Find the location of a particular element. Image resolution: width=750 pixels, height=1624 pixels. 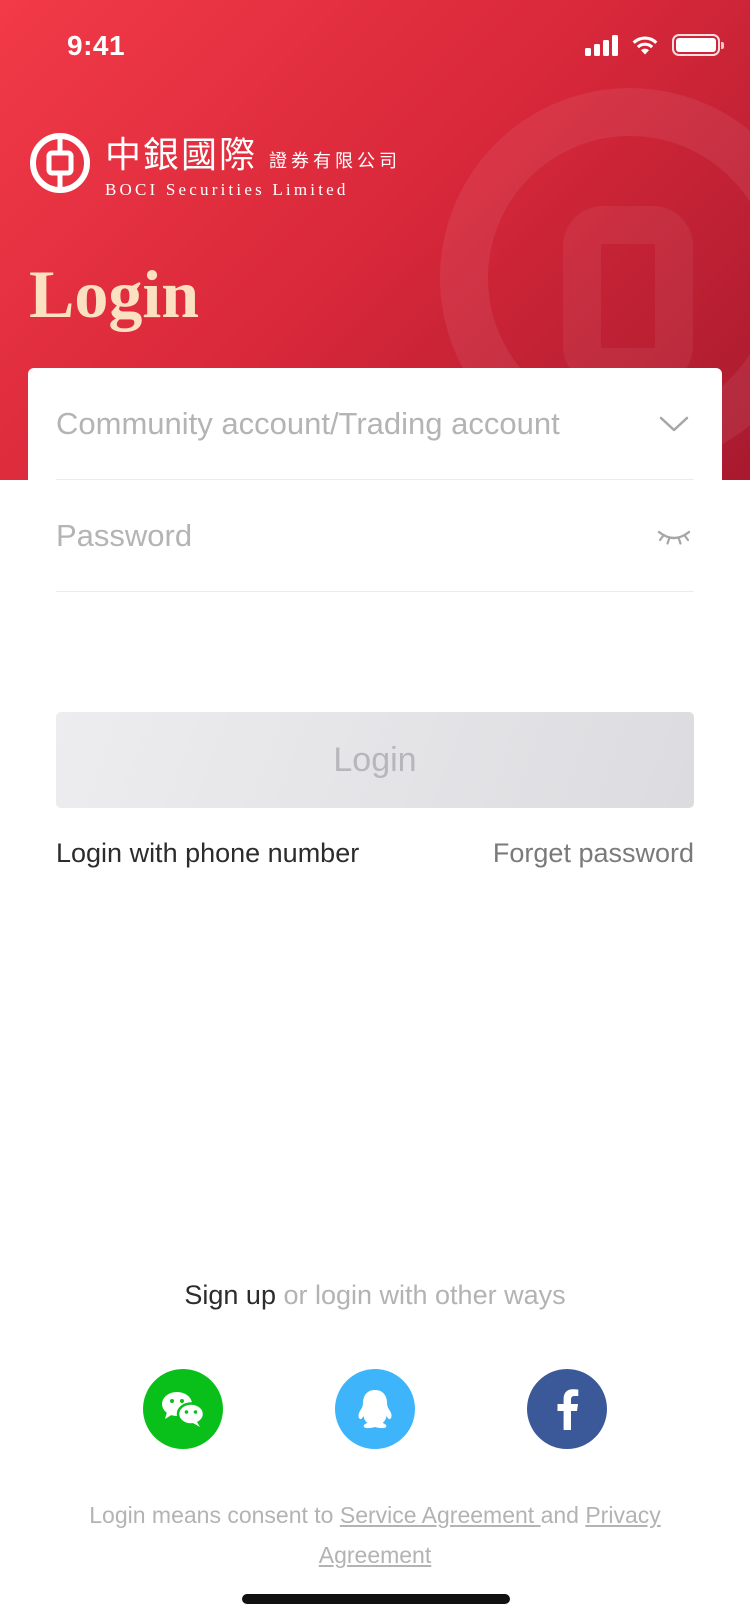

brand-logo: 中銀國際 證券有限公司 BOCI Securities Limited is located at coordinates (215, 163).